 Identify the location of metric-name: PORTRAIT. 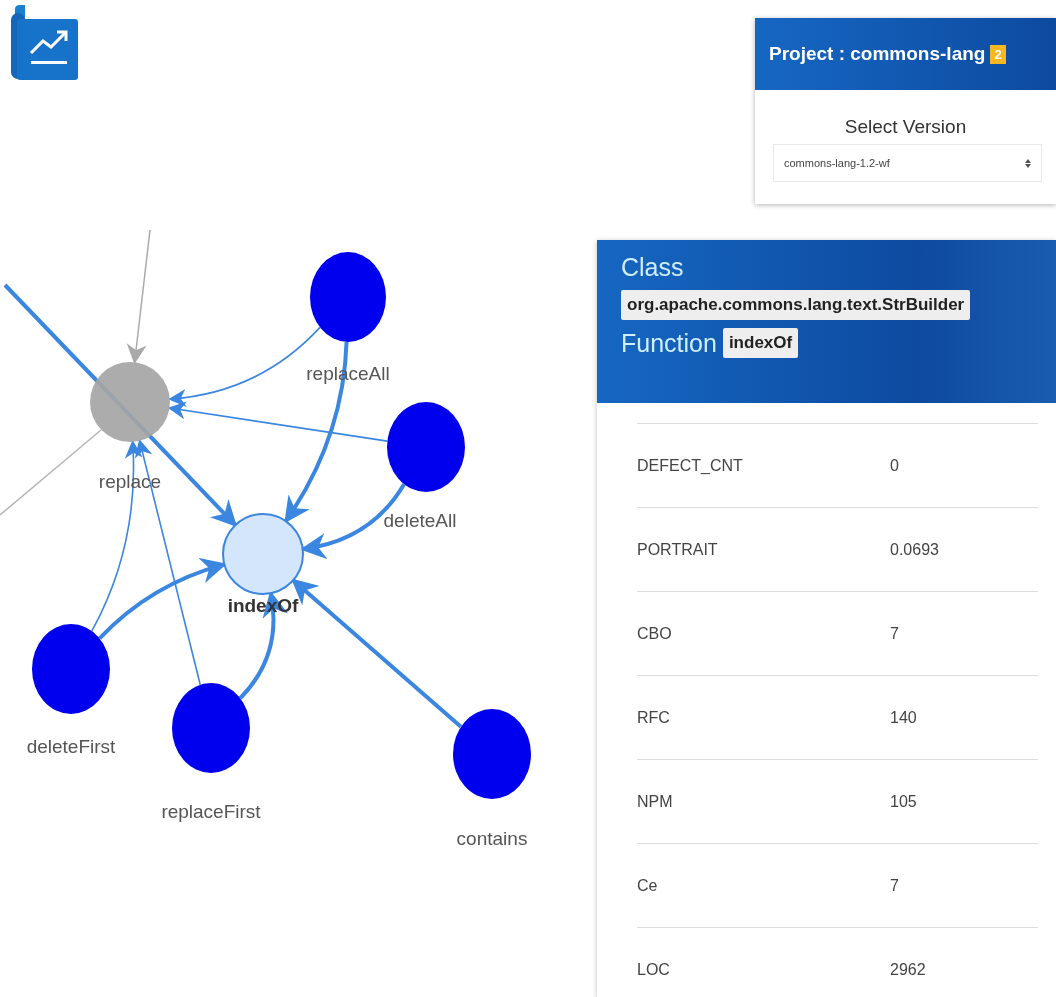
(678, 549).